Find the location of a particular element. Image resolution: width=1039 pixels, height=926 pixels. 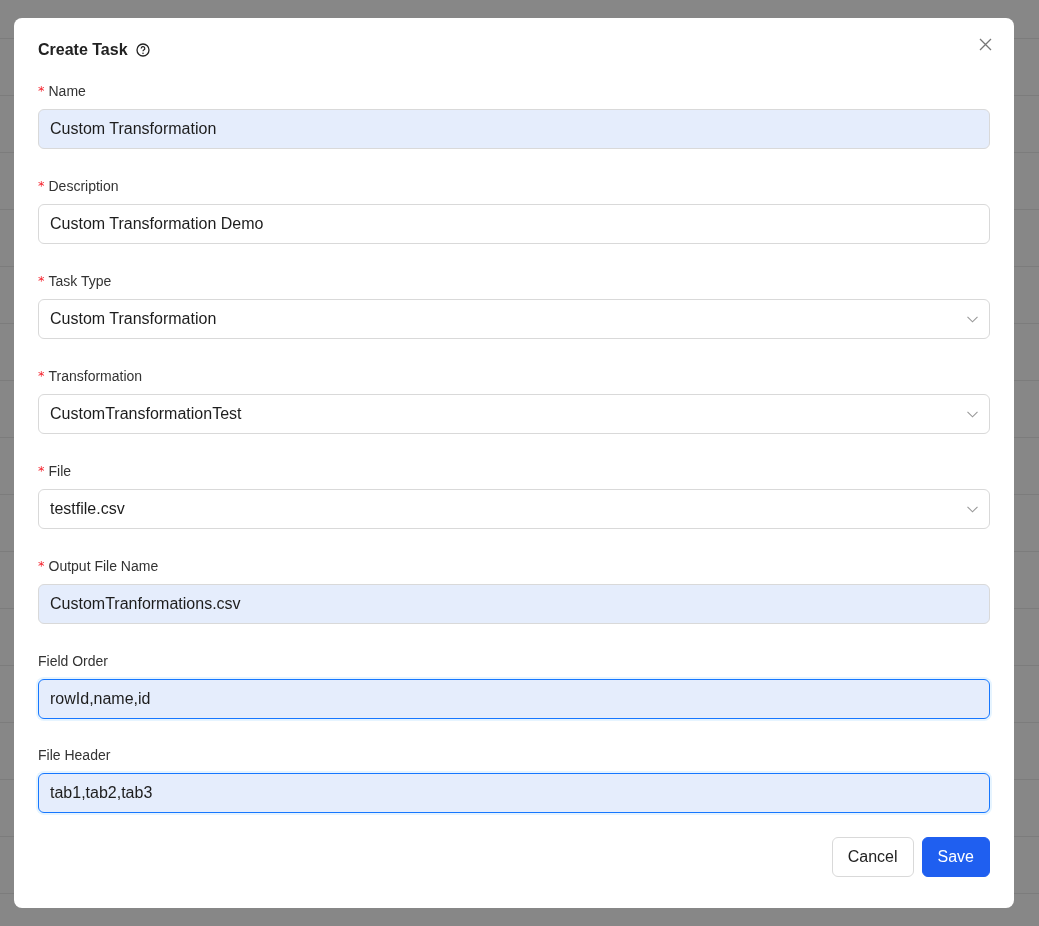

select-field: CustomTransformationTest is located at coordinates (514, 414).